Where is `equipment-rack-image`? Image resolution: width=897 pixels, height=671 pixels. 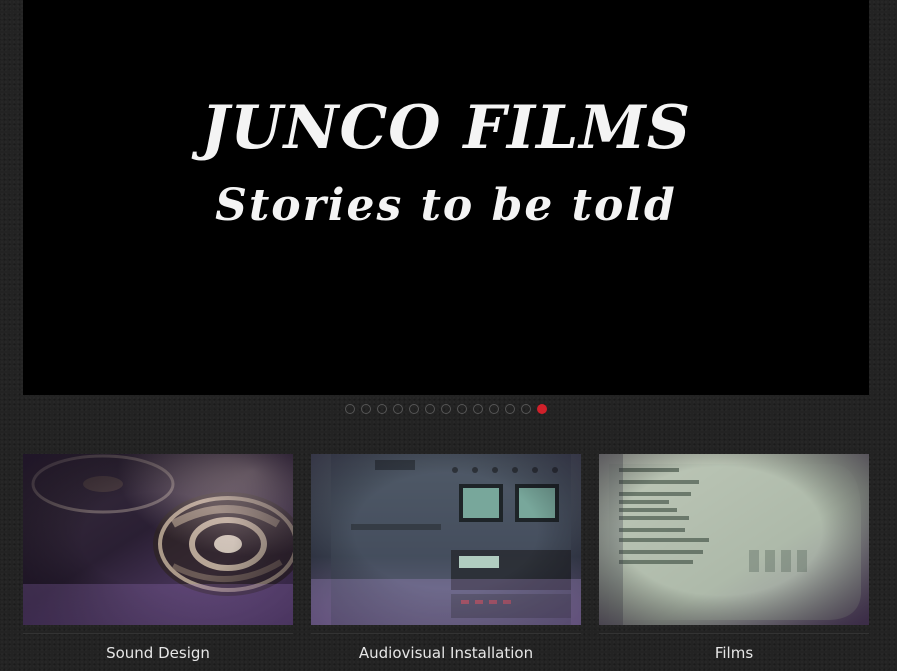 equipment-rack-image is located at coordinates (446, 539).